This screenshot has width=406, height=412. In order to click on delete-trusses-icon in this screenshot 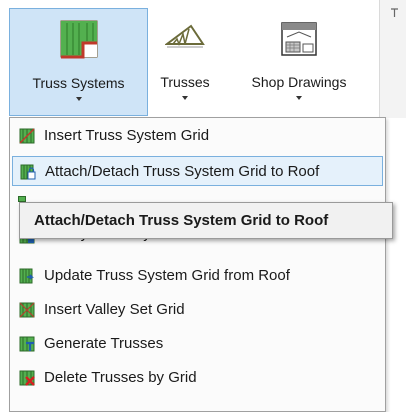, I will do `click(27, 378)`.